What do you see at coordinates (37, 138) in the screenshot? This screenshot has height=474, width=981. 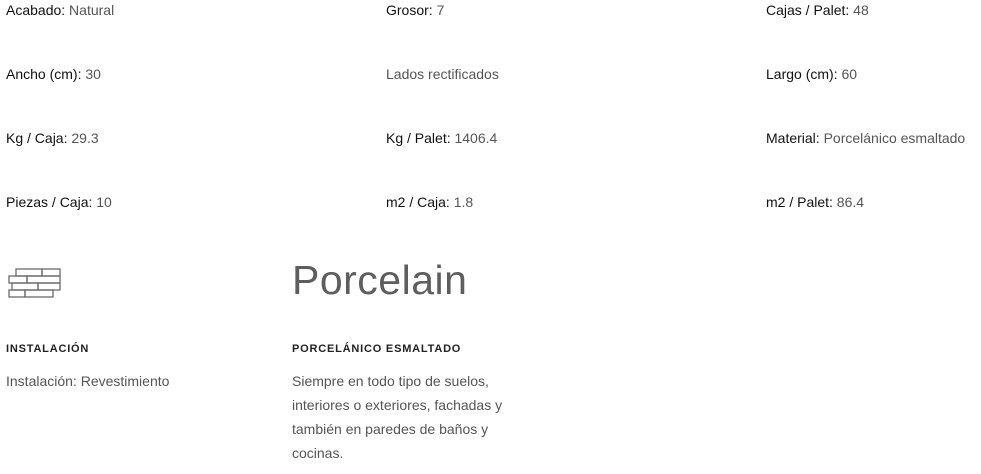 I see `spec-label: Kg / Caja:` at bounding box center [37, 138].